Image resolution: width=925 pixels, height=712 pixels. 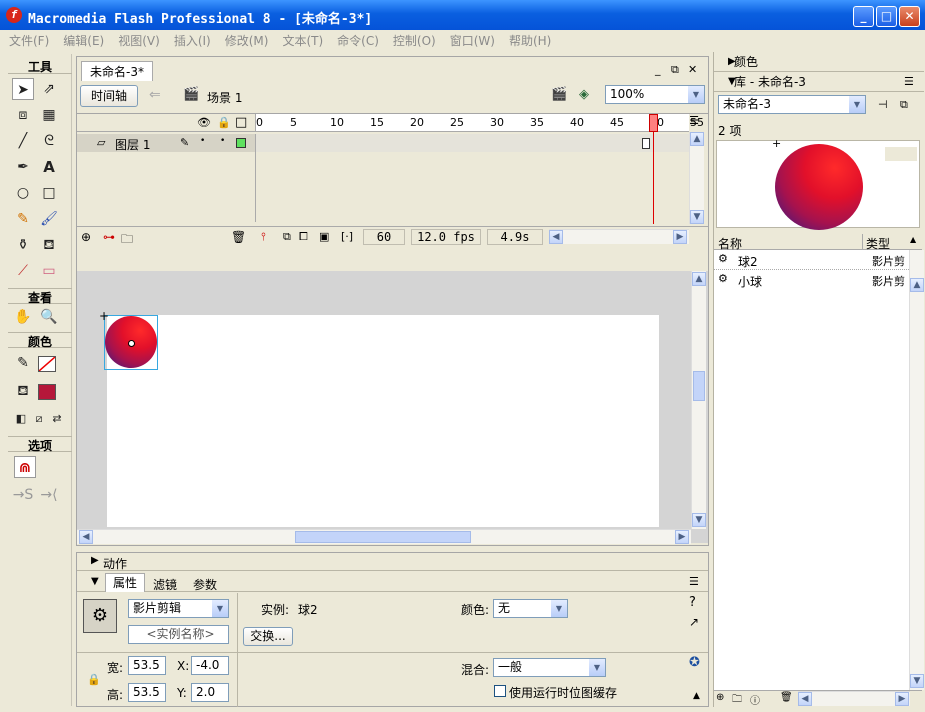 I want to click on edit-actions-icon: ↗, so click(x=694, y=622).